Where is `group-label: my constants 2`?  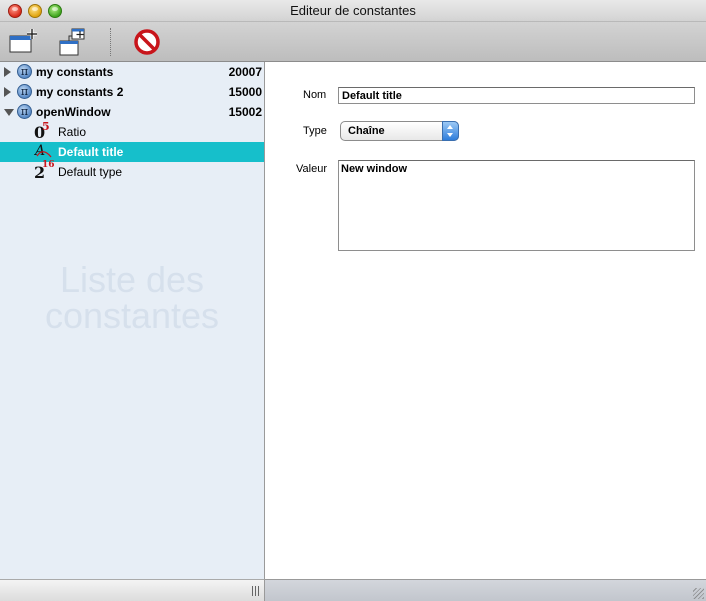 group-label: my constants 2 is located at coordinates (80, 92).